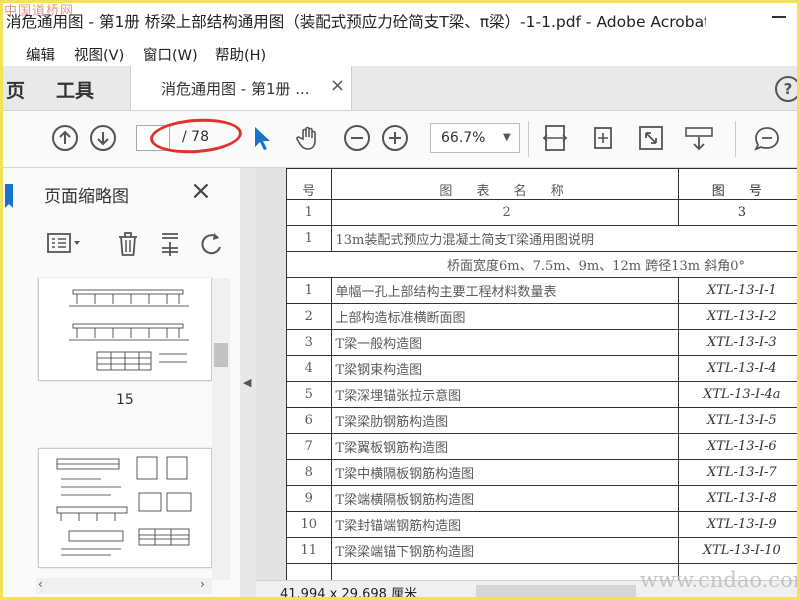  Describe the element at coordinates (212, 243) in the screenshot. I see `rotate-icon` at that location.